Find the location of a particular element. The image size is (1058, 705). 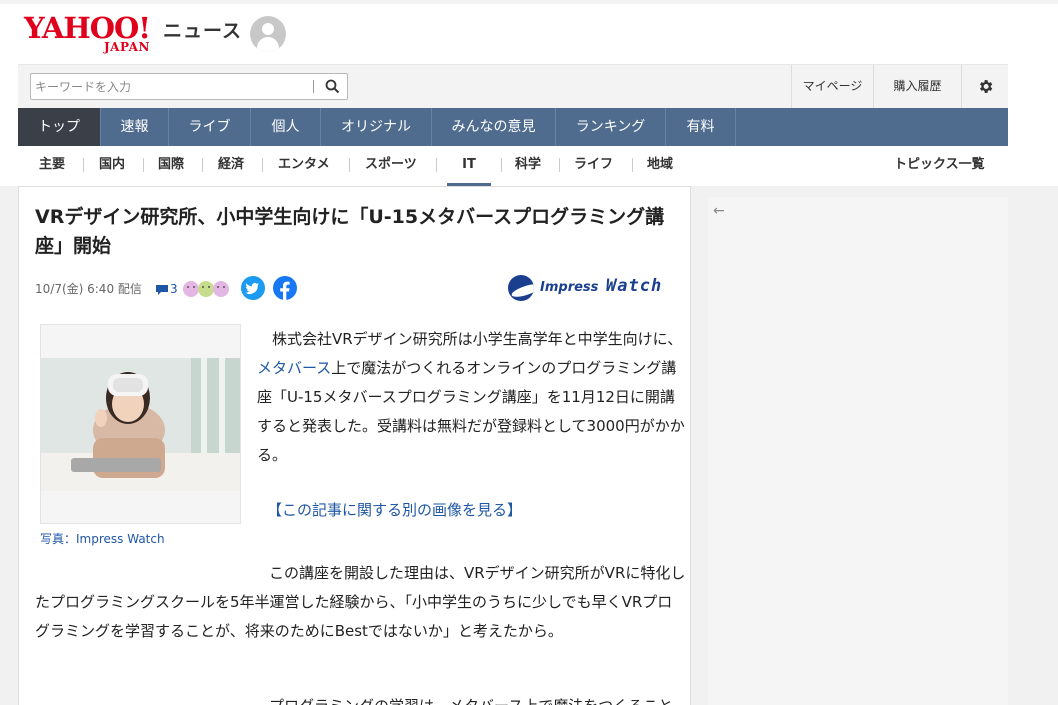

purchase-history-link: 購入履歴 is located at coordinates (917, 86).